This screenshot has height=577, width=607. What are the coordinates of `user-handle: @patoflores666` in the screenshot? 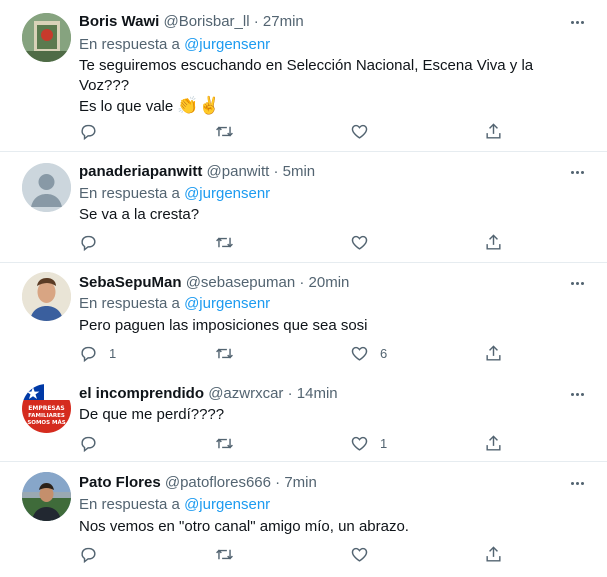 It's located at (218, 482).